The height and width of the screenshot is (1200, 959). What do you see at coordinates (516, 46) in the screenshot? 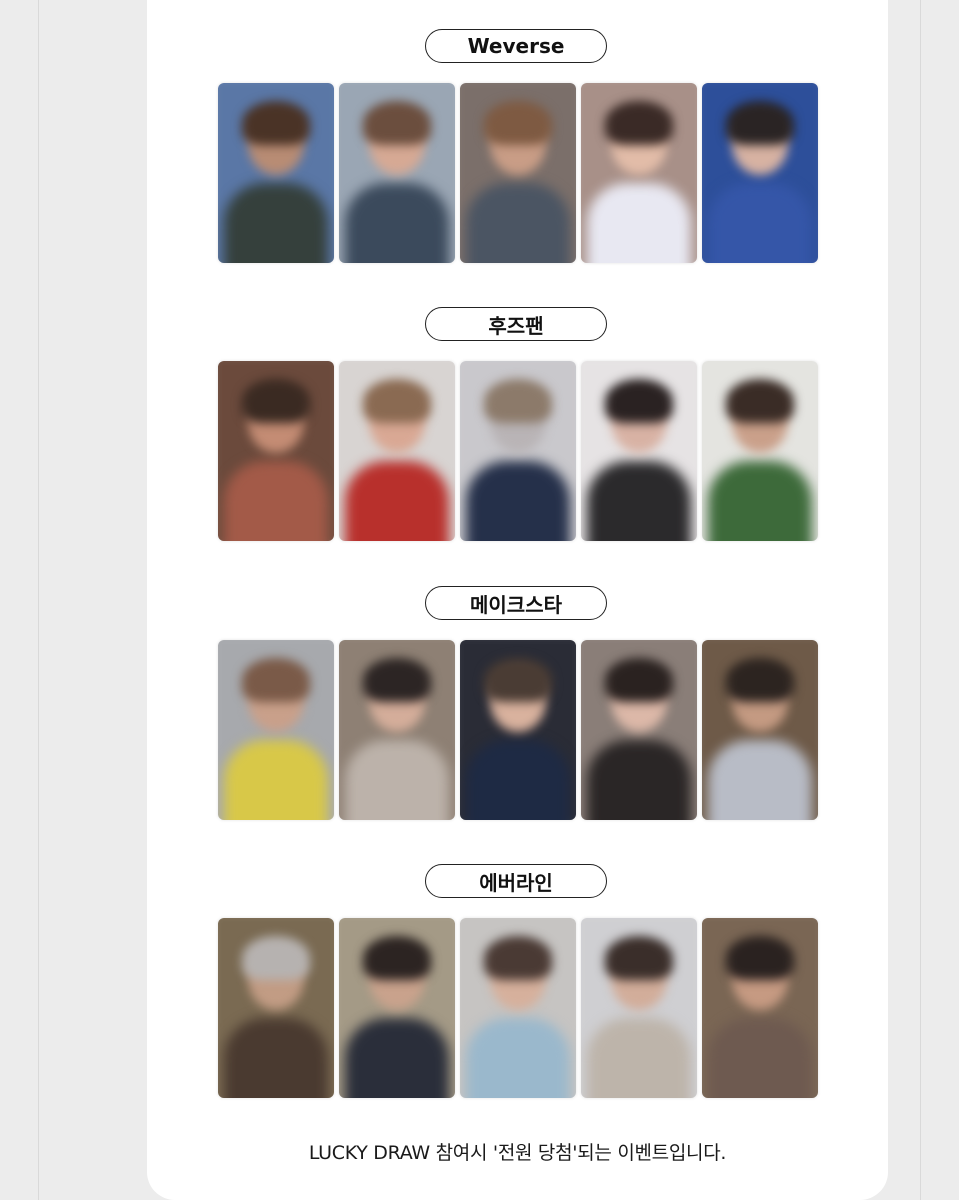
I see `section-label-pill: Weverse` at bounding box center [516, 46].